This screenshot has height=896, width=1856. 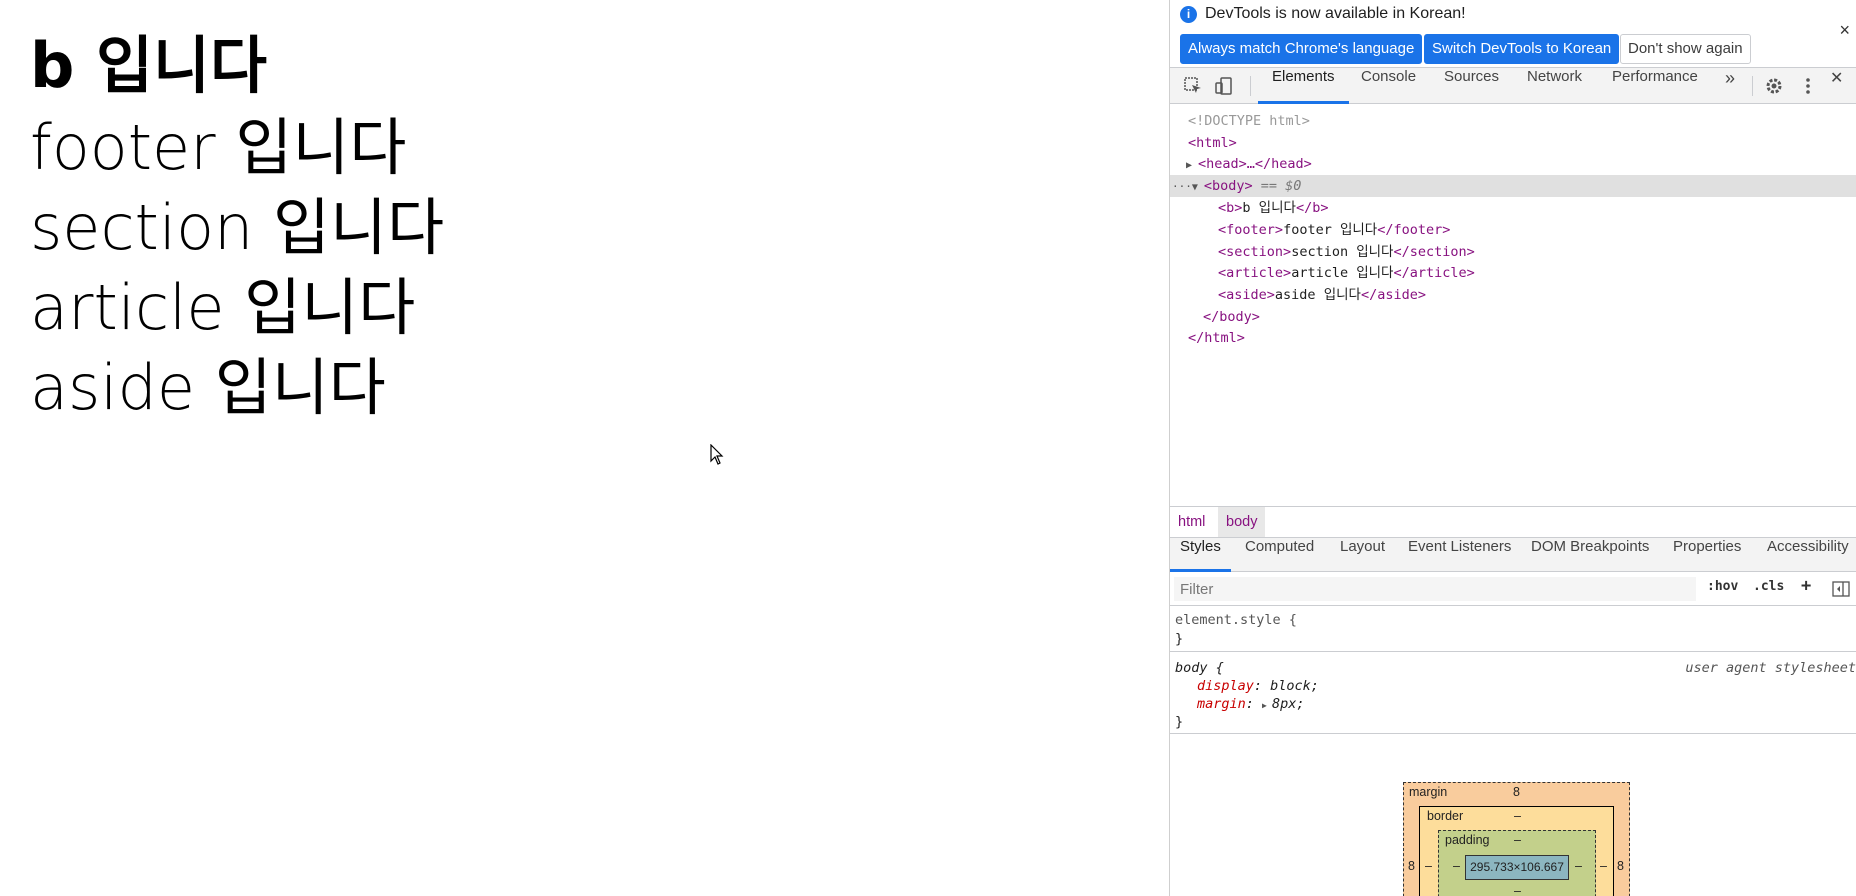 What do you see at coordinates (1517, 840) in the screenshot?
I see `padding-top-value: –` at bounding box center [1517, 840].